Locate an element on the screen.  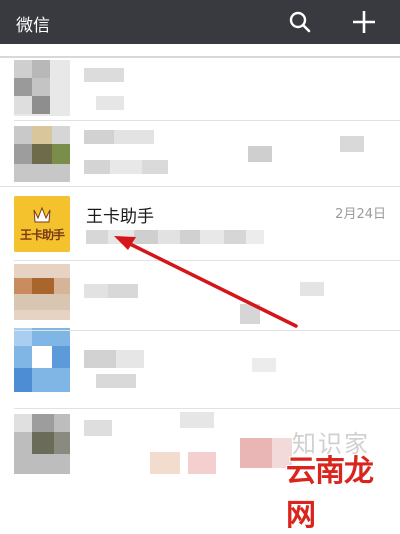
top-bar: 微信 is located at coordinates (200, 22).